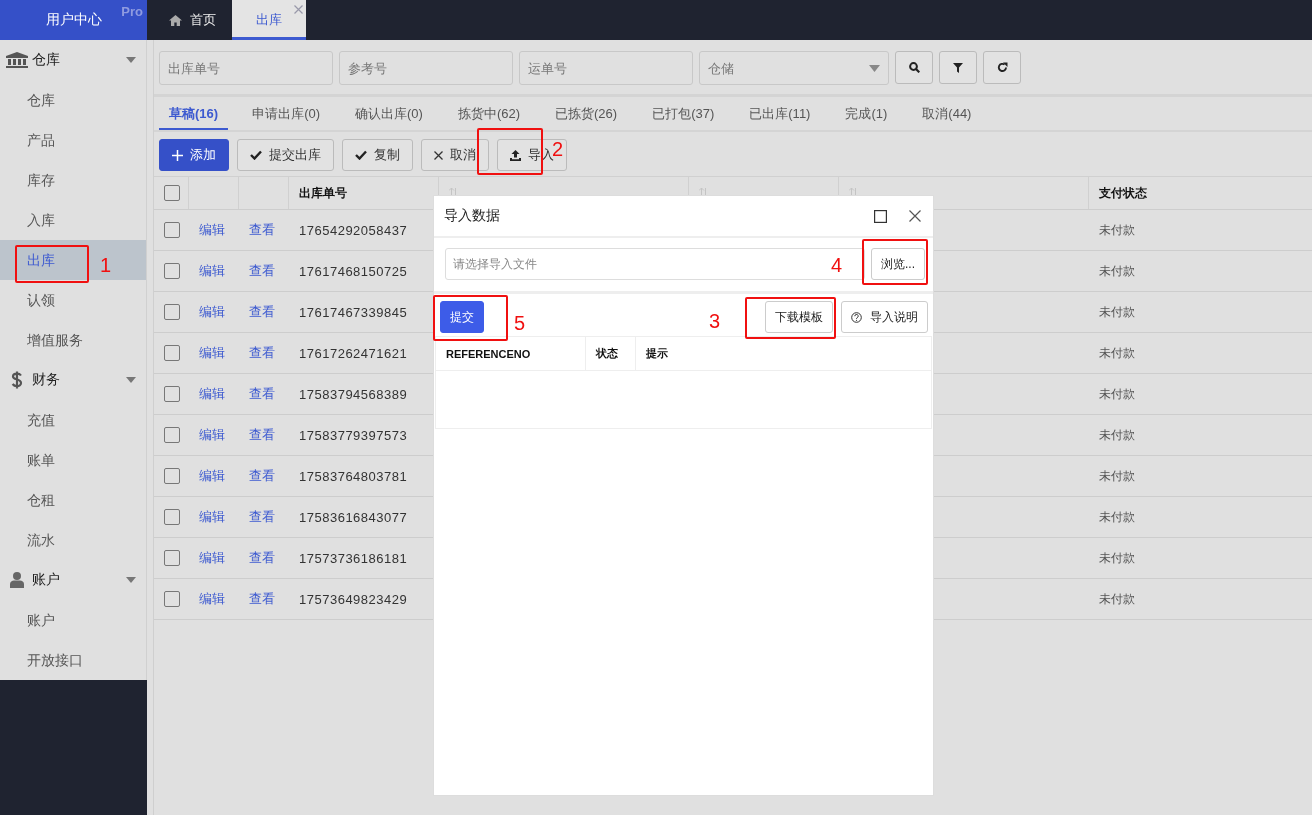  I want to click on select-all-checkbox, so click(172, 193).